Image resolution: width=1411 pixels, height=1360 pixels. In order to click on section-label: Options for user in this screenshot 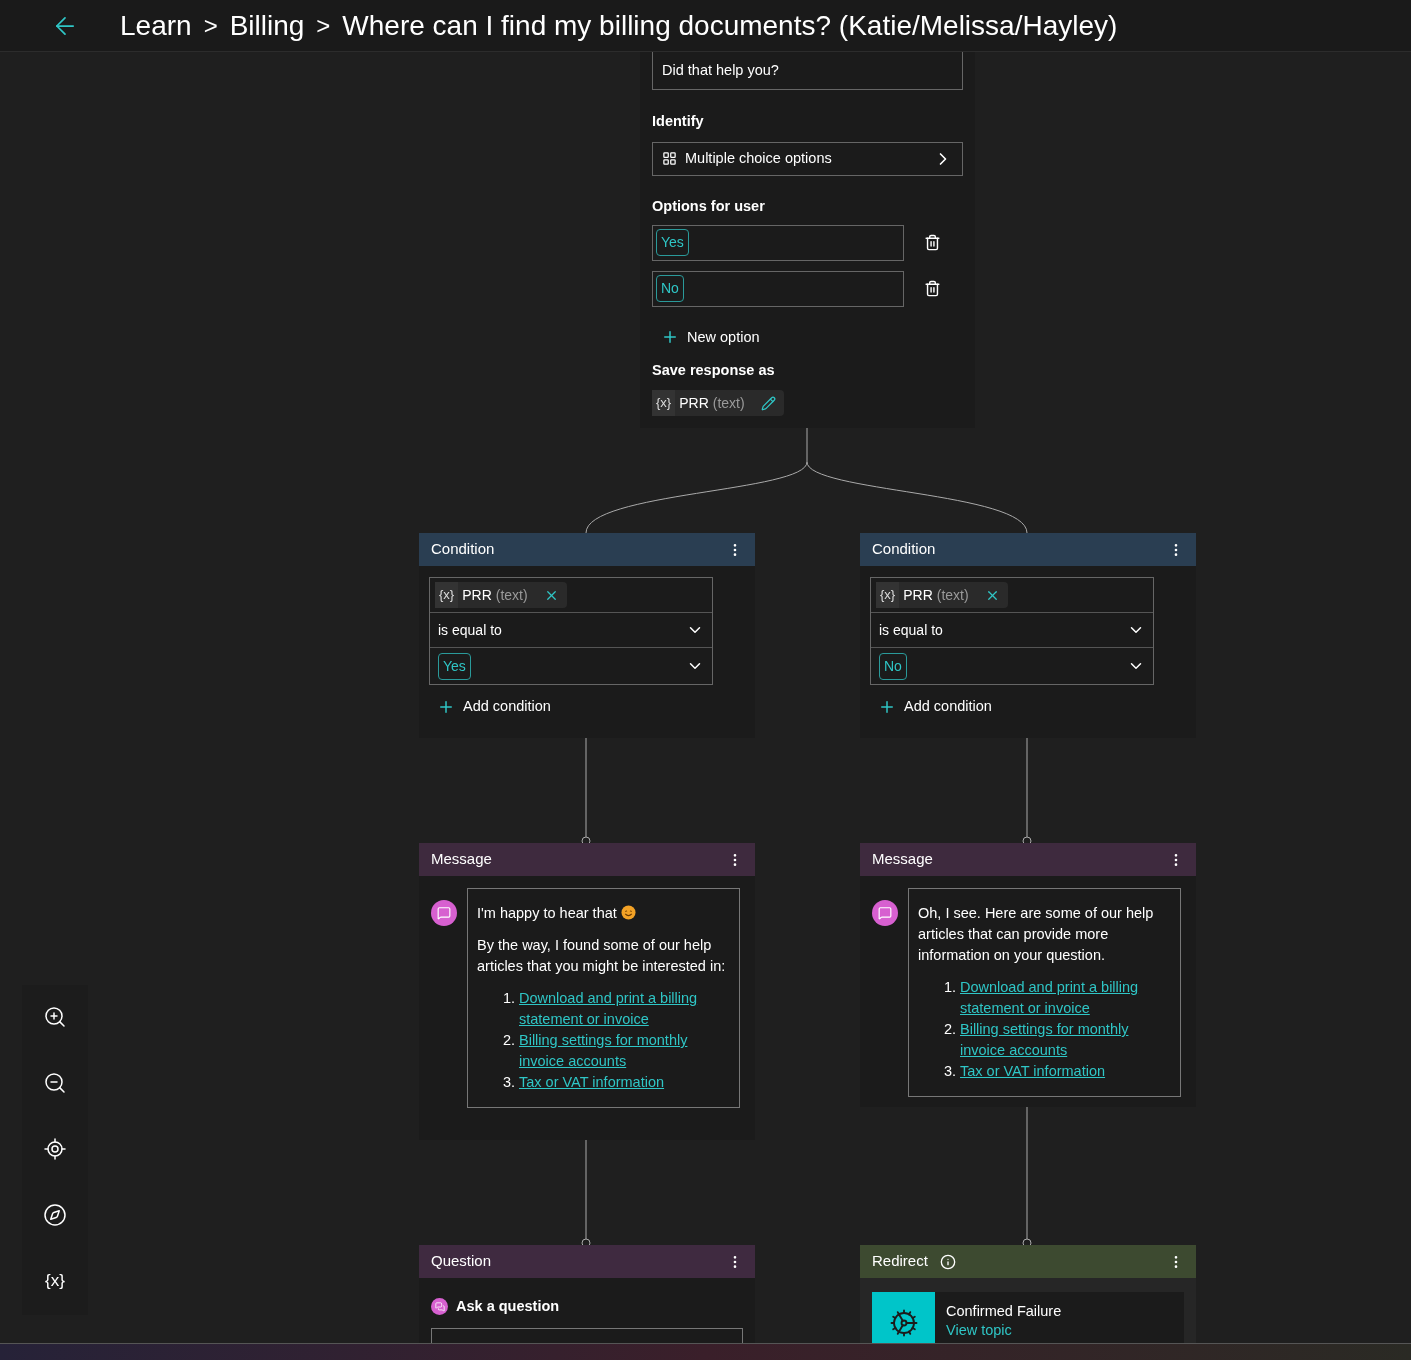, I will do `click(709, 206)`.